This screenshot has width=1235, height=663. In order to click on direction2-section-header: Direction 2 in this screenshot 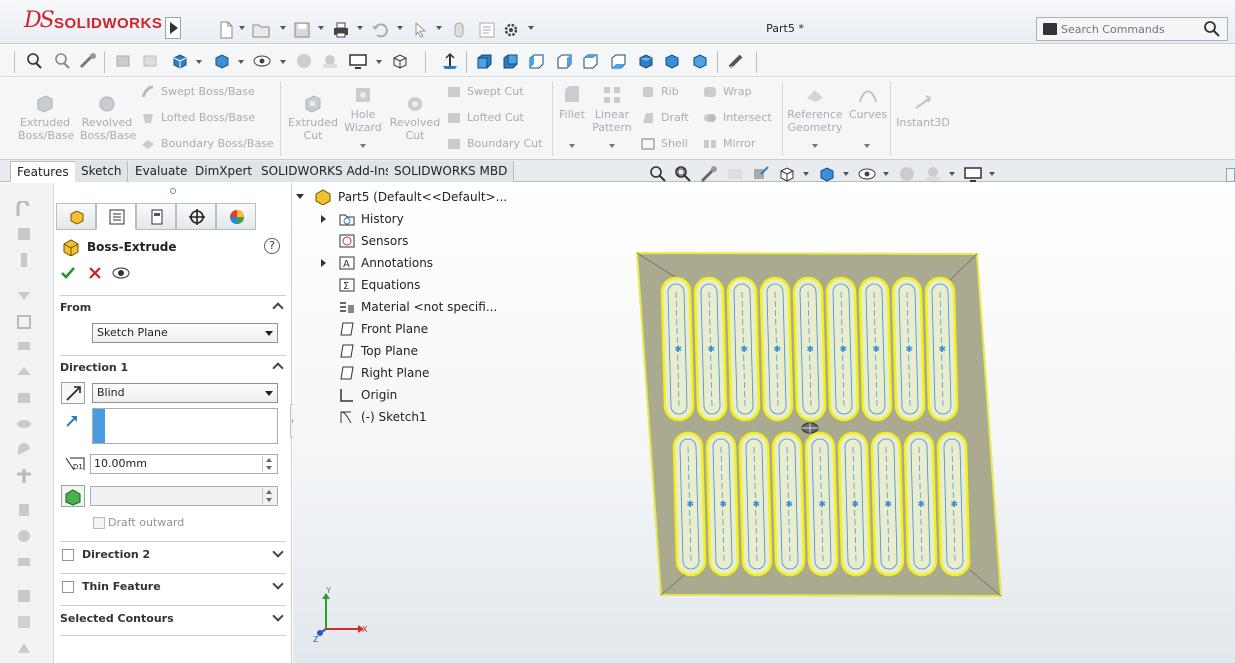, I will do `click(184, 555)`.